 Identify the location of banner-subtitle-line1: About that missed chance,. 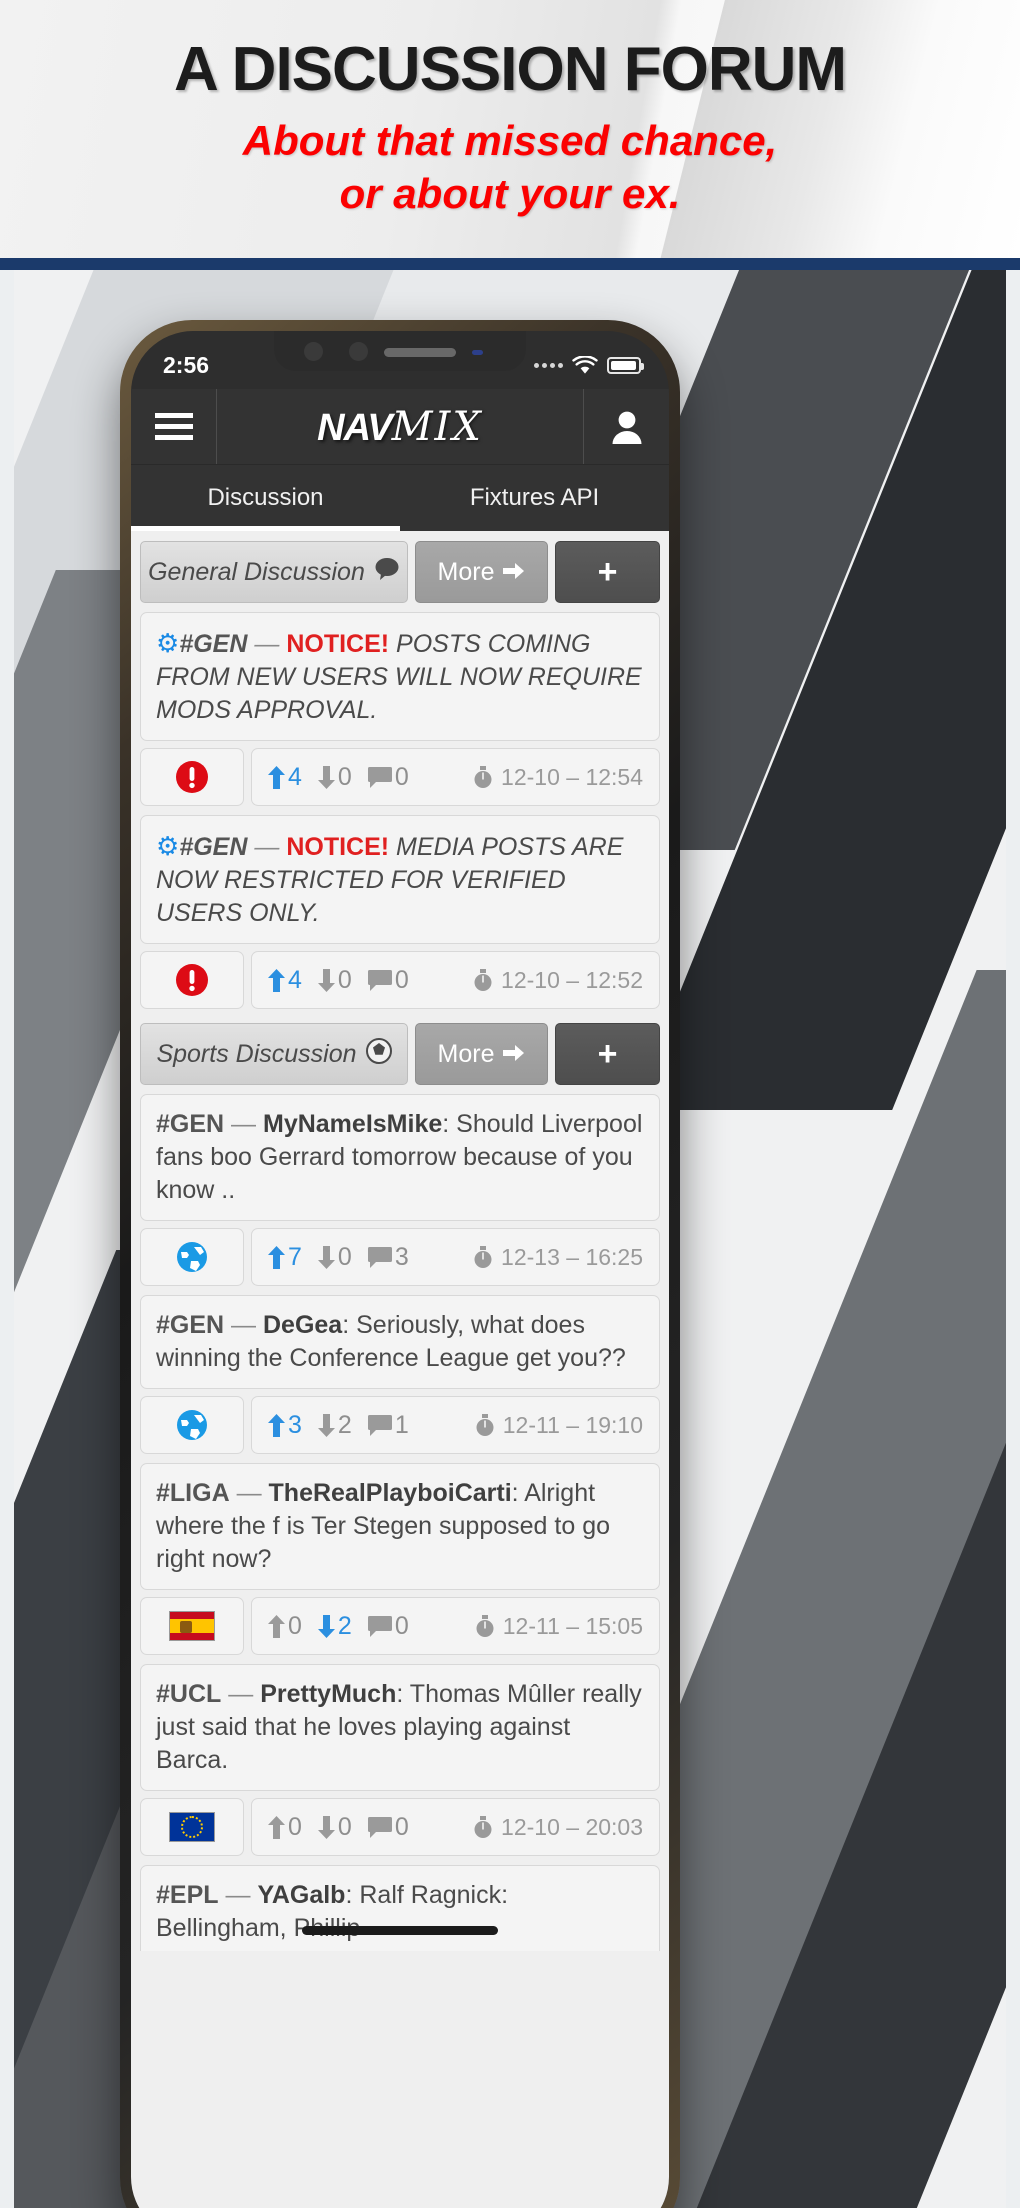
(510, 140).